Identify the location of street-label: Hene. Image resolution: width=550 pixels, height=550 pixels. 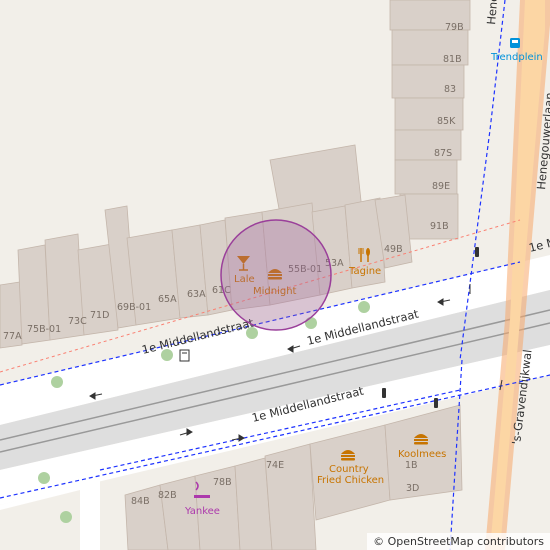
(492, 12).